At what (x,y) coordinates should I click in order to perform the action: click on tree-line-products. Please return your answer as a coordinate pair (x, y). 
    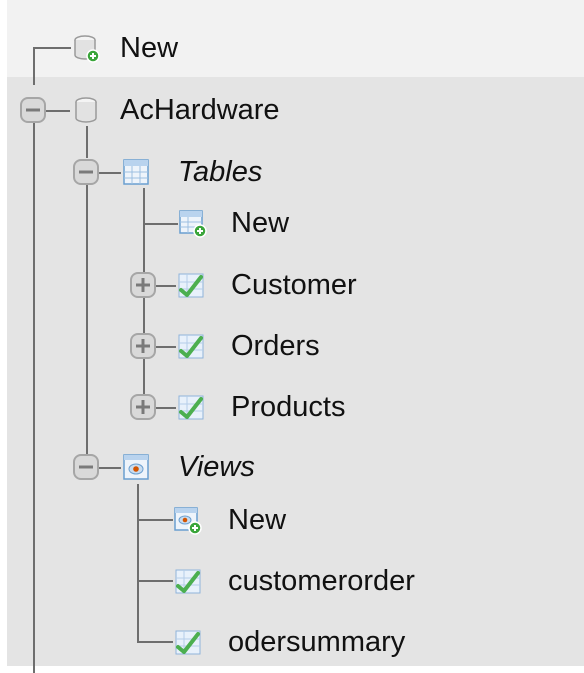
    Looking at the image, I should click on (166, 408).